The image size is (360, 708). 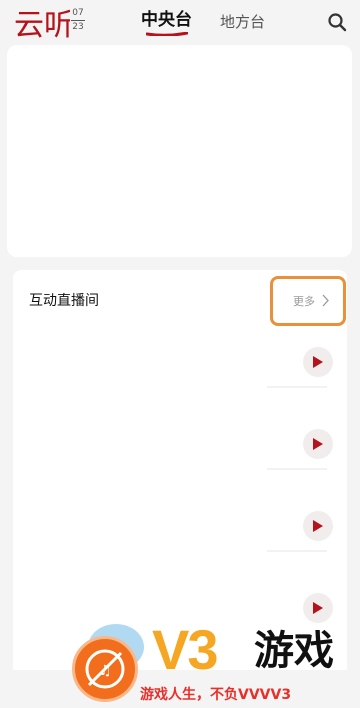 What do you see at coordinates (294, 651) in the screenshot?
I see `watermark-name: 游戏` at bounding box center [294, 651].